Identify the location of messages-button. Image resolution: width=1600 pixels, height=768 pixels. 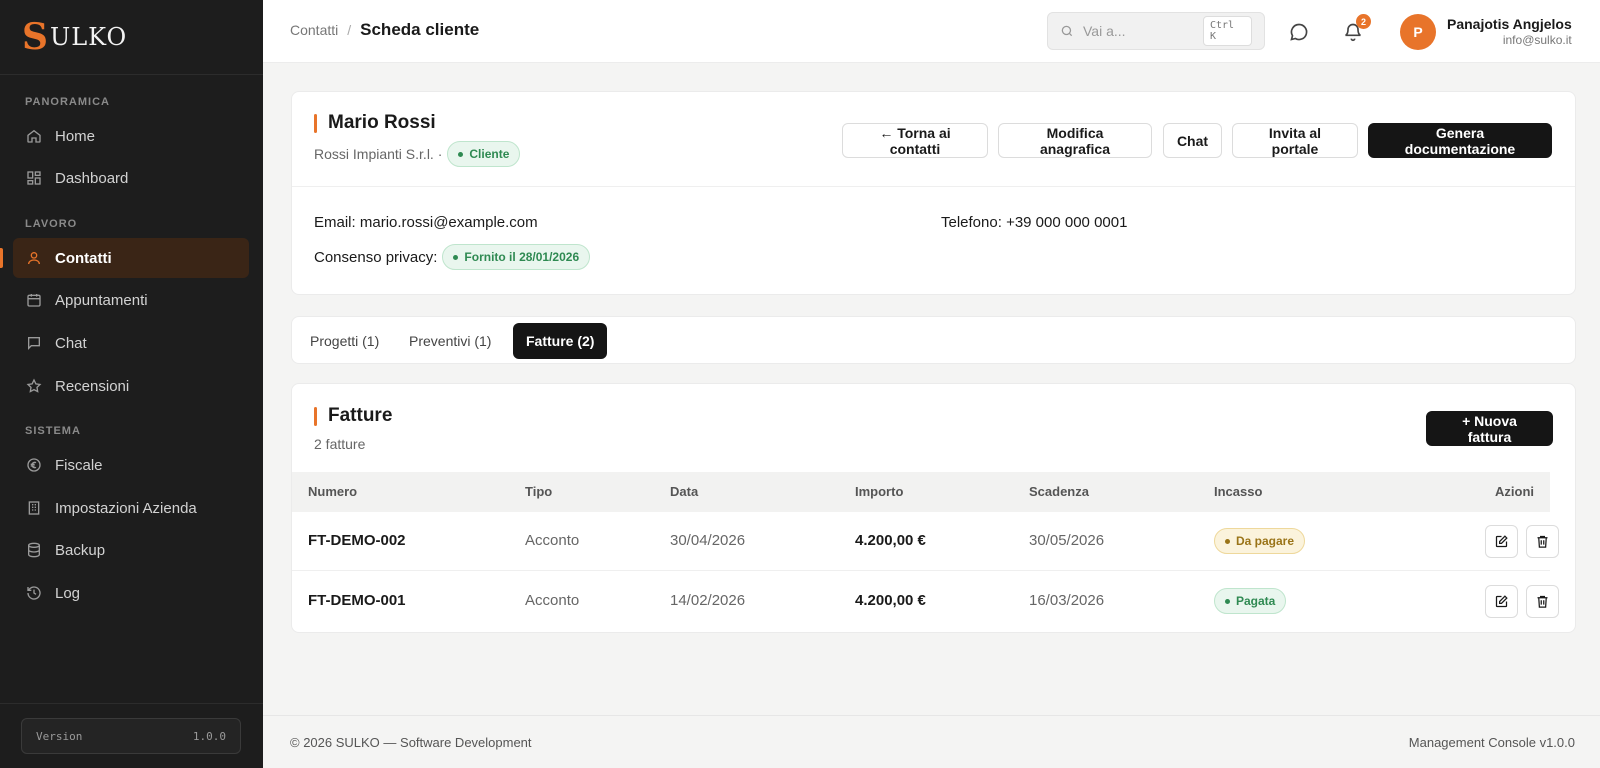
(1299, 32).